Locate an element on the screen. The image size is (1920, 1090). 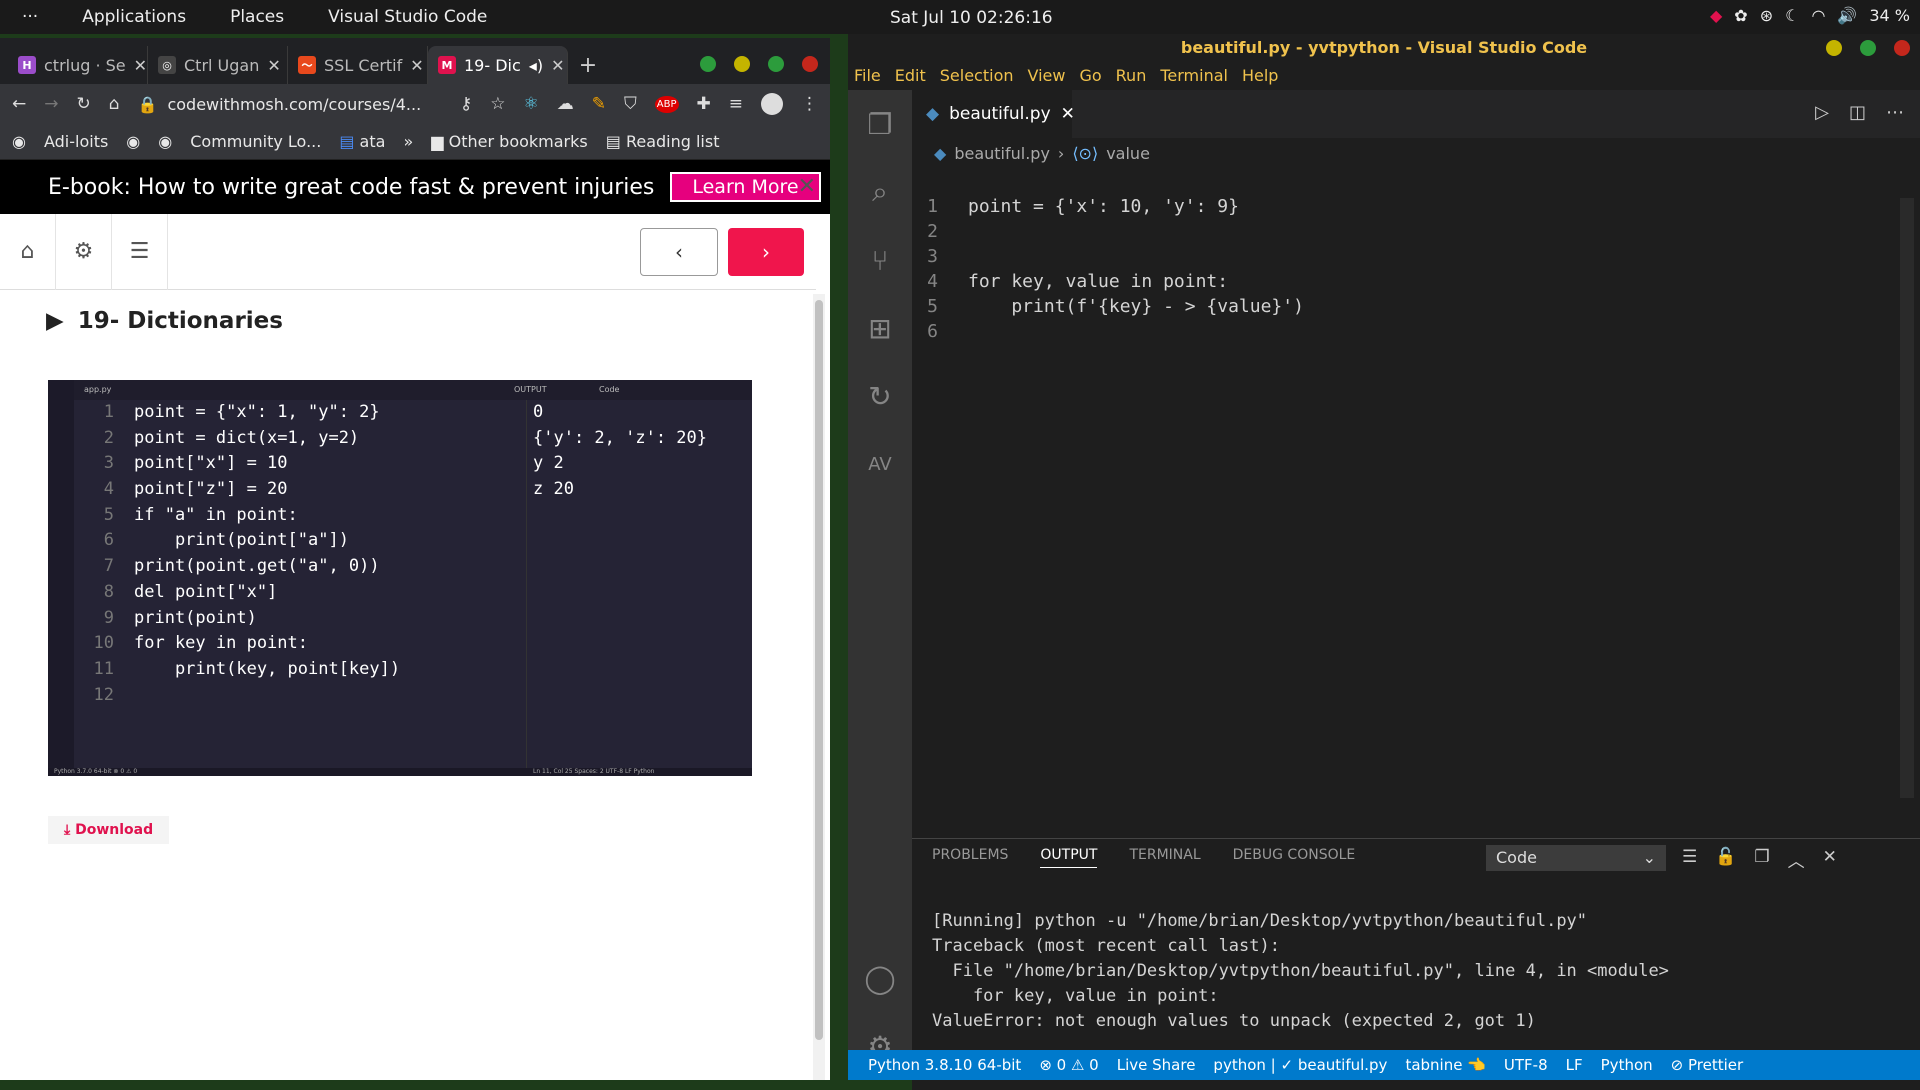
new-tab-button: + is located at coordinates (588, 65).